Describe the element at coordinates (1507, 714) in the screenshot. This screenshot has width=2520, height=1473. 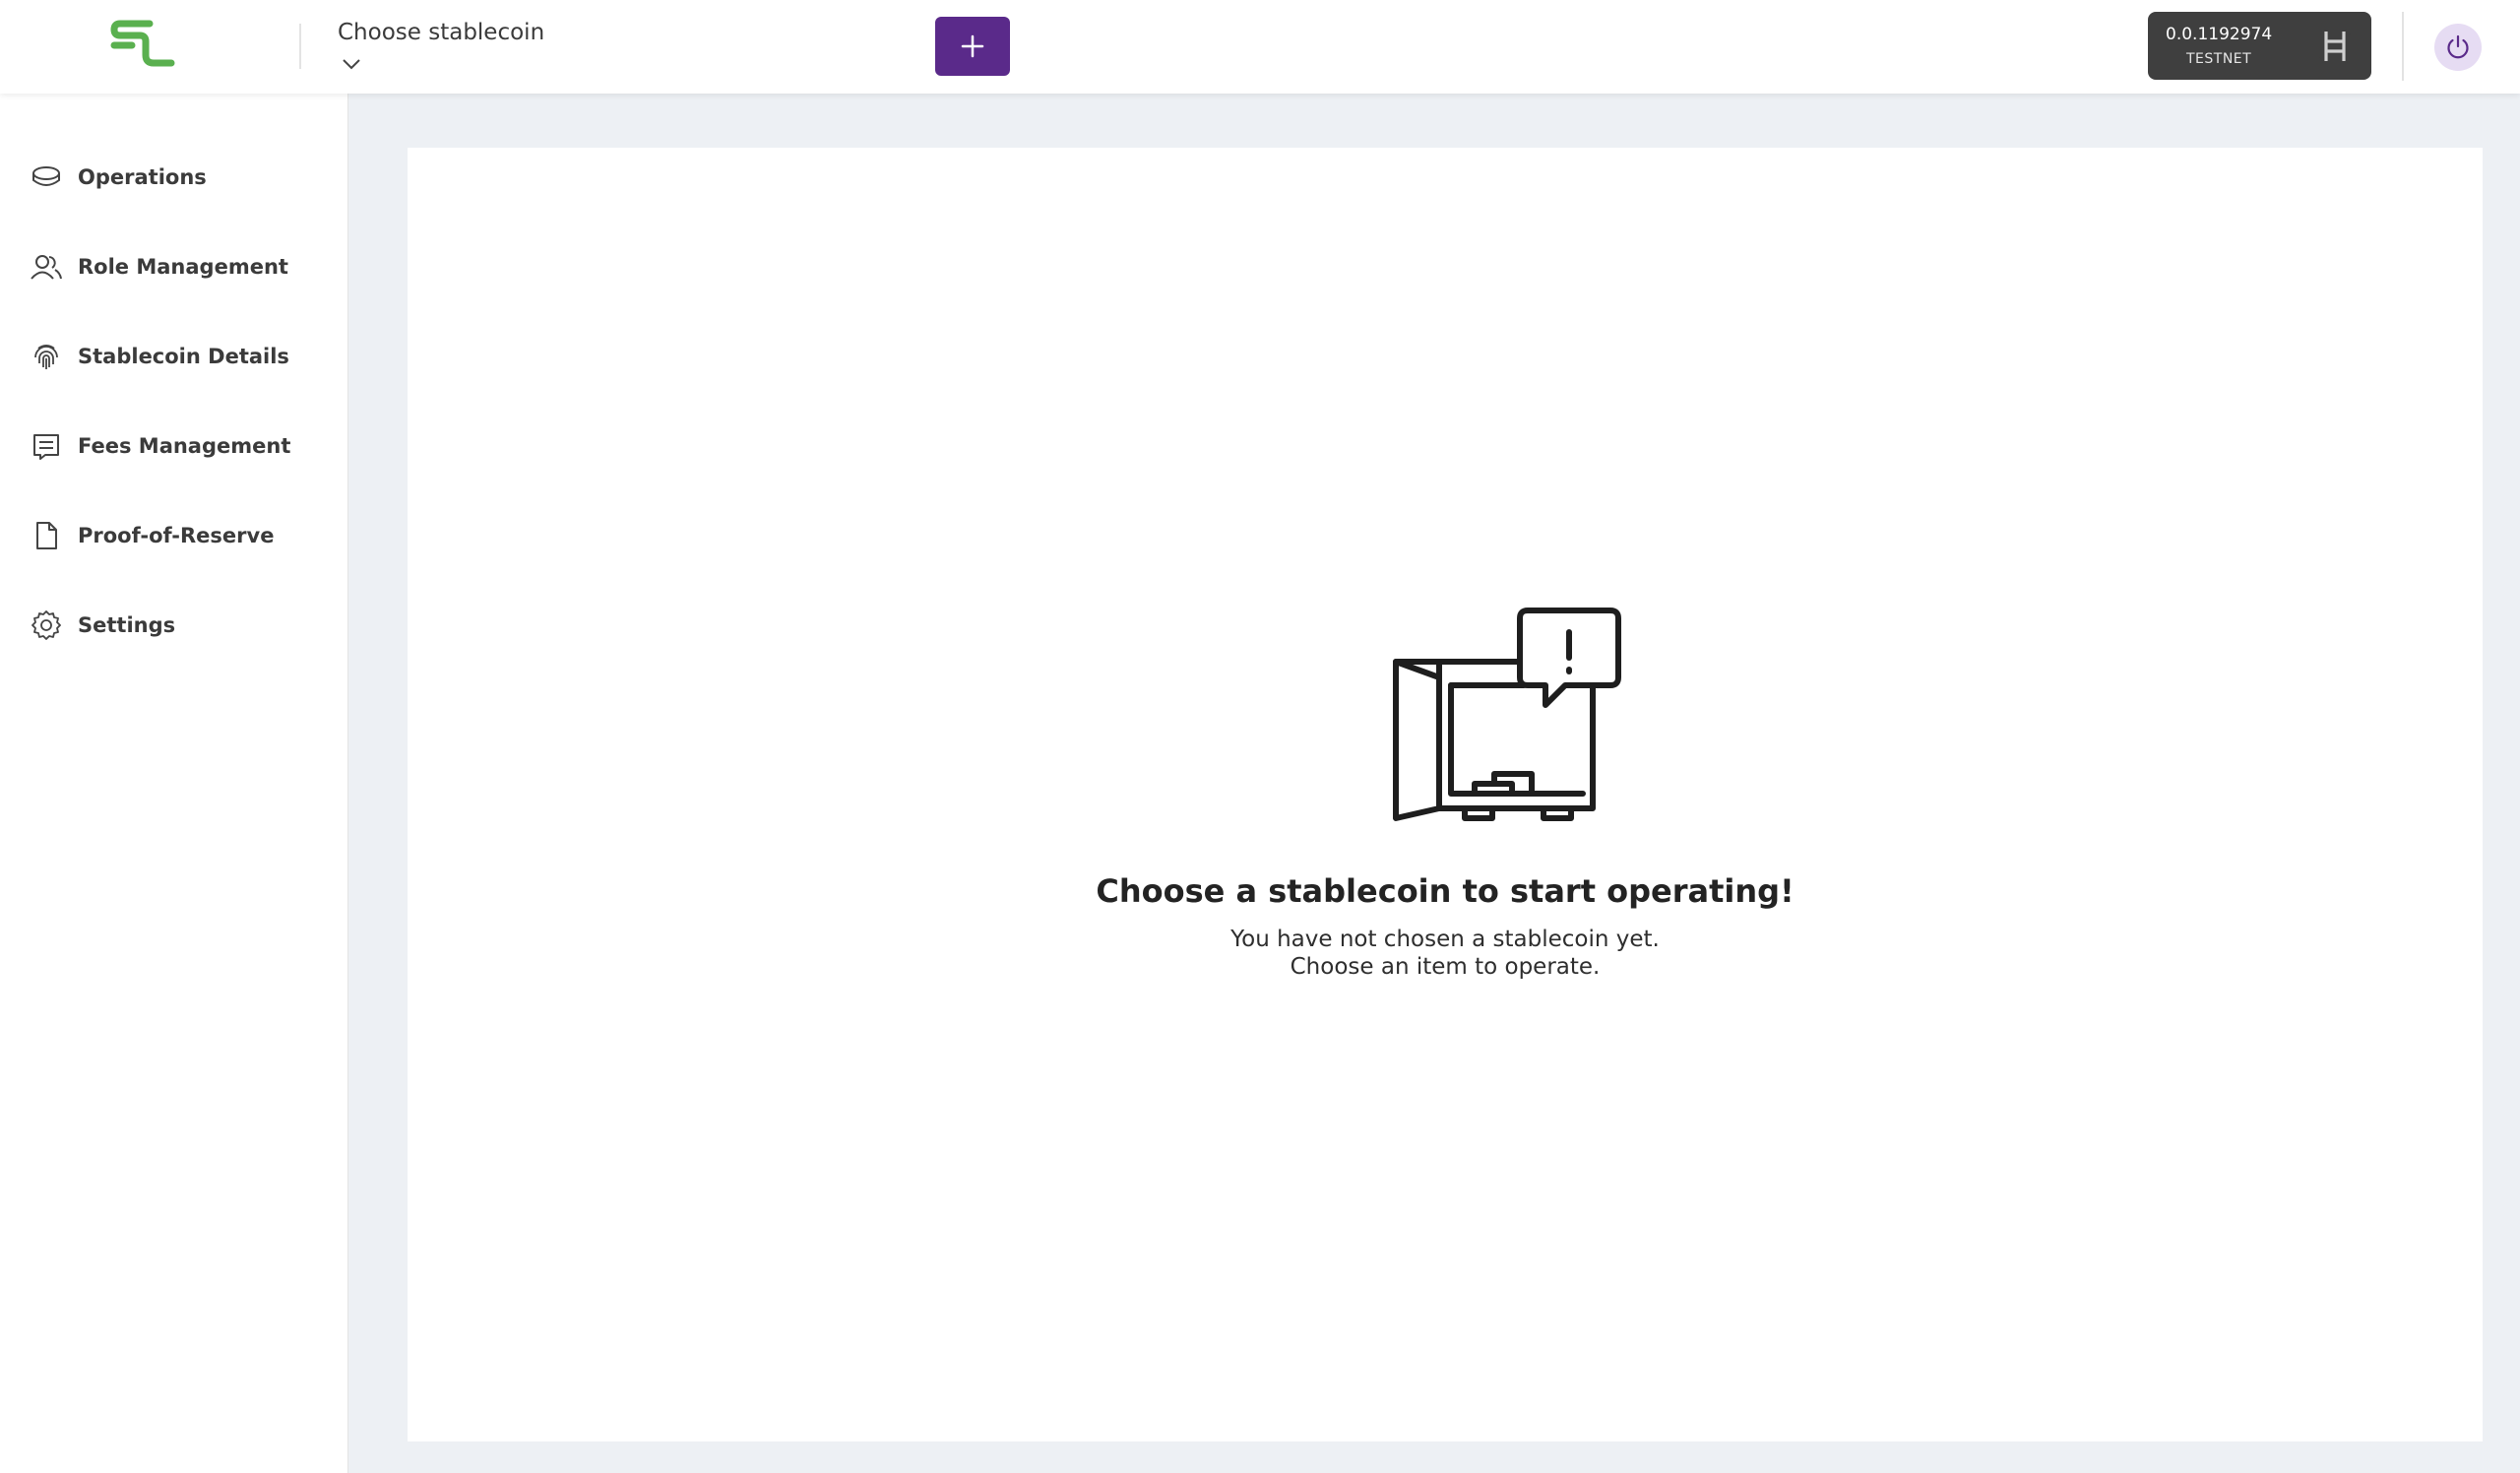
I see `empty-safe-illustration` at that location.